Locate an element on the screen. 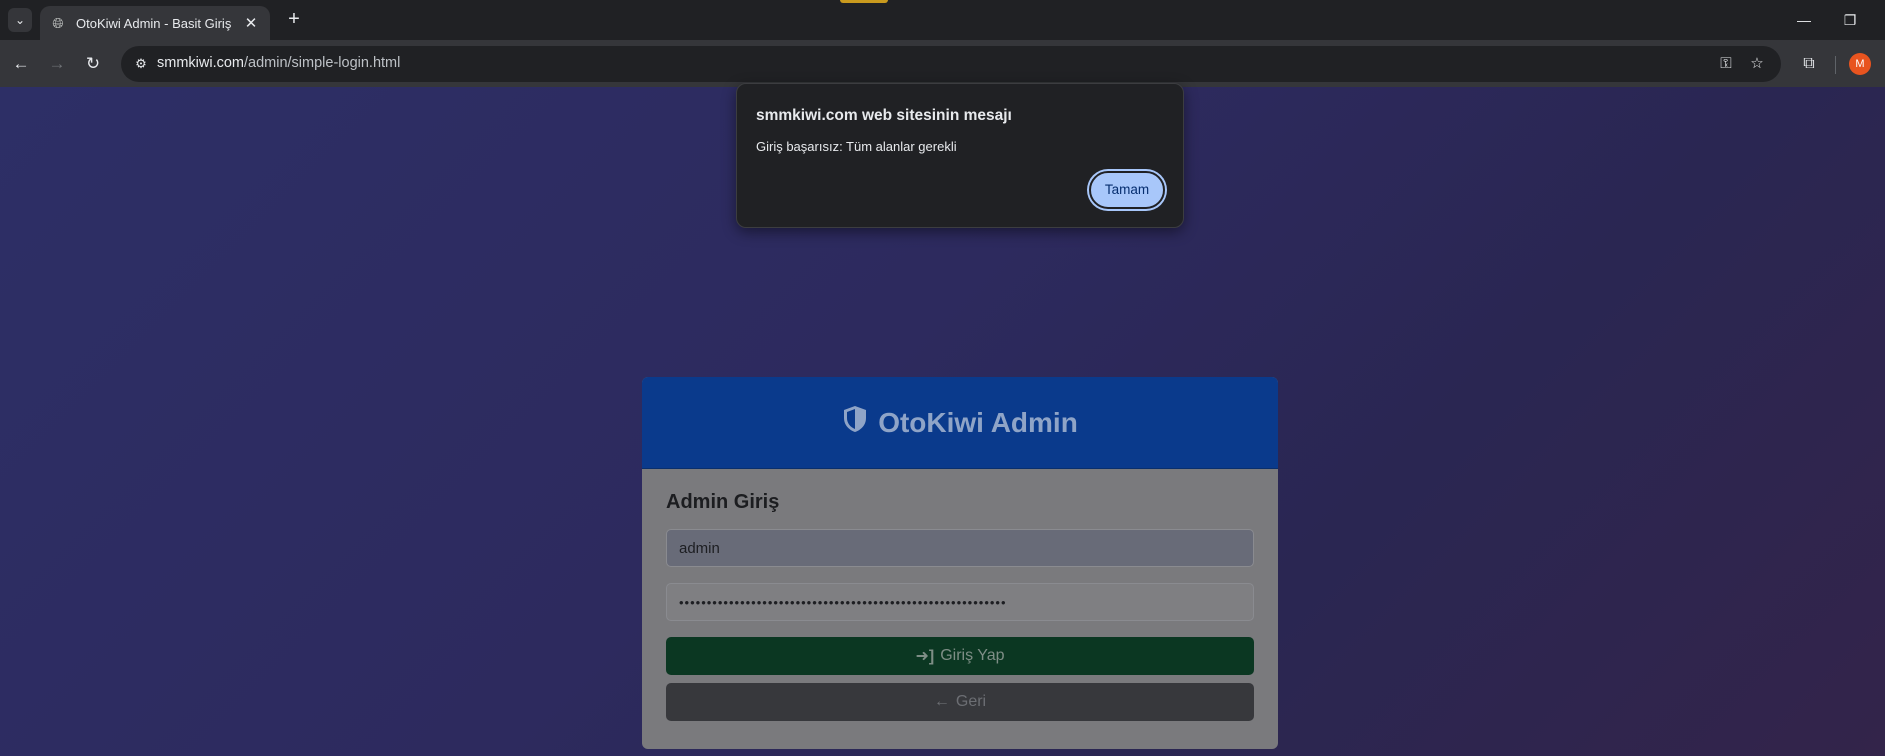 The width and height of the screenshot is (1885, 756). login-button: ➜] Giriş Yap is located at coordinates (960, 656).